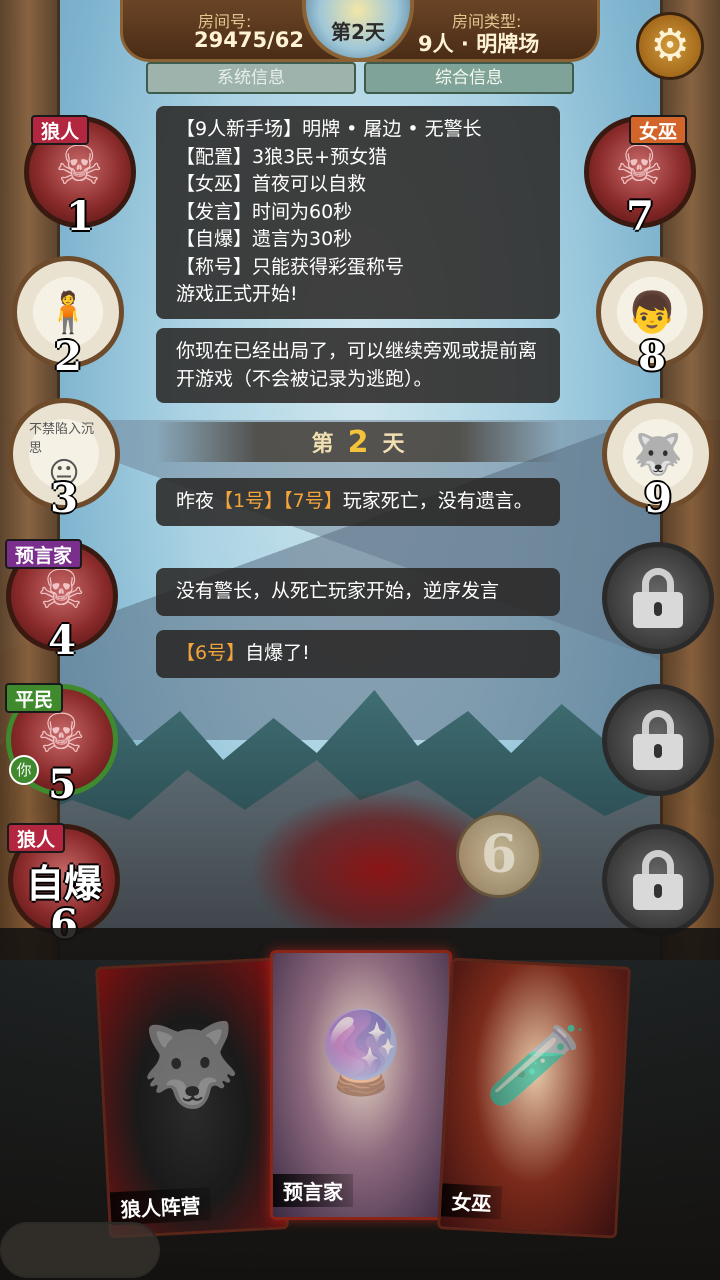  What do you see at coordinates (437, 501) in the screenshot?
I see `message-text: 玩家死亡，没有遗言。` at bounding box center [437, 501].